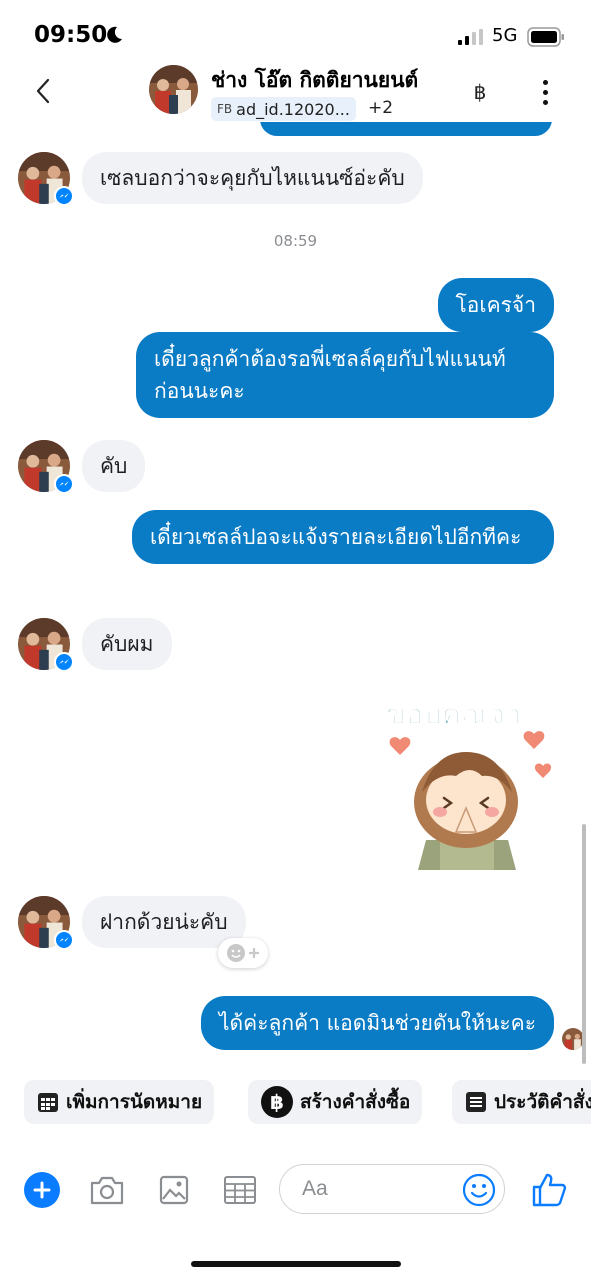  Describe the element at coordinates (505, 35) in the screenshot. I see `network-label: 5G` at that location.